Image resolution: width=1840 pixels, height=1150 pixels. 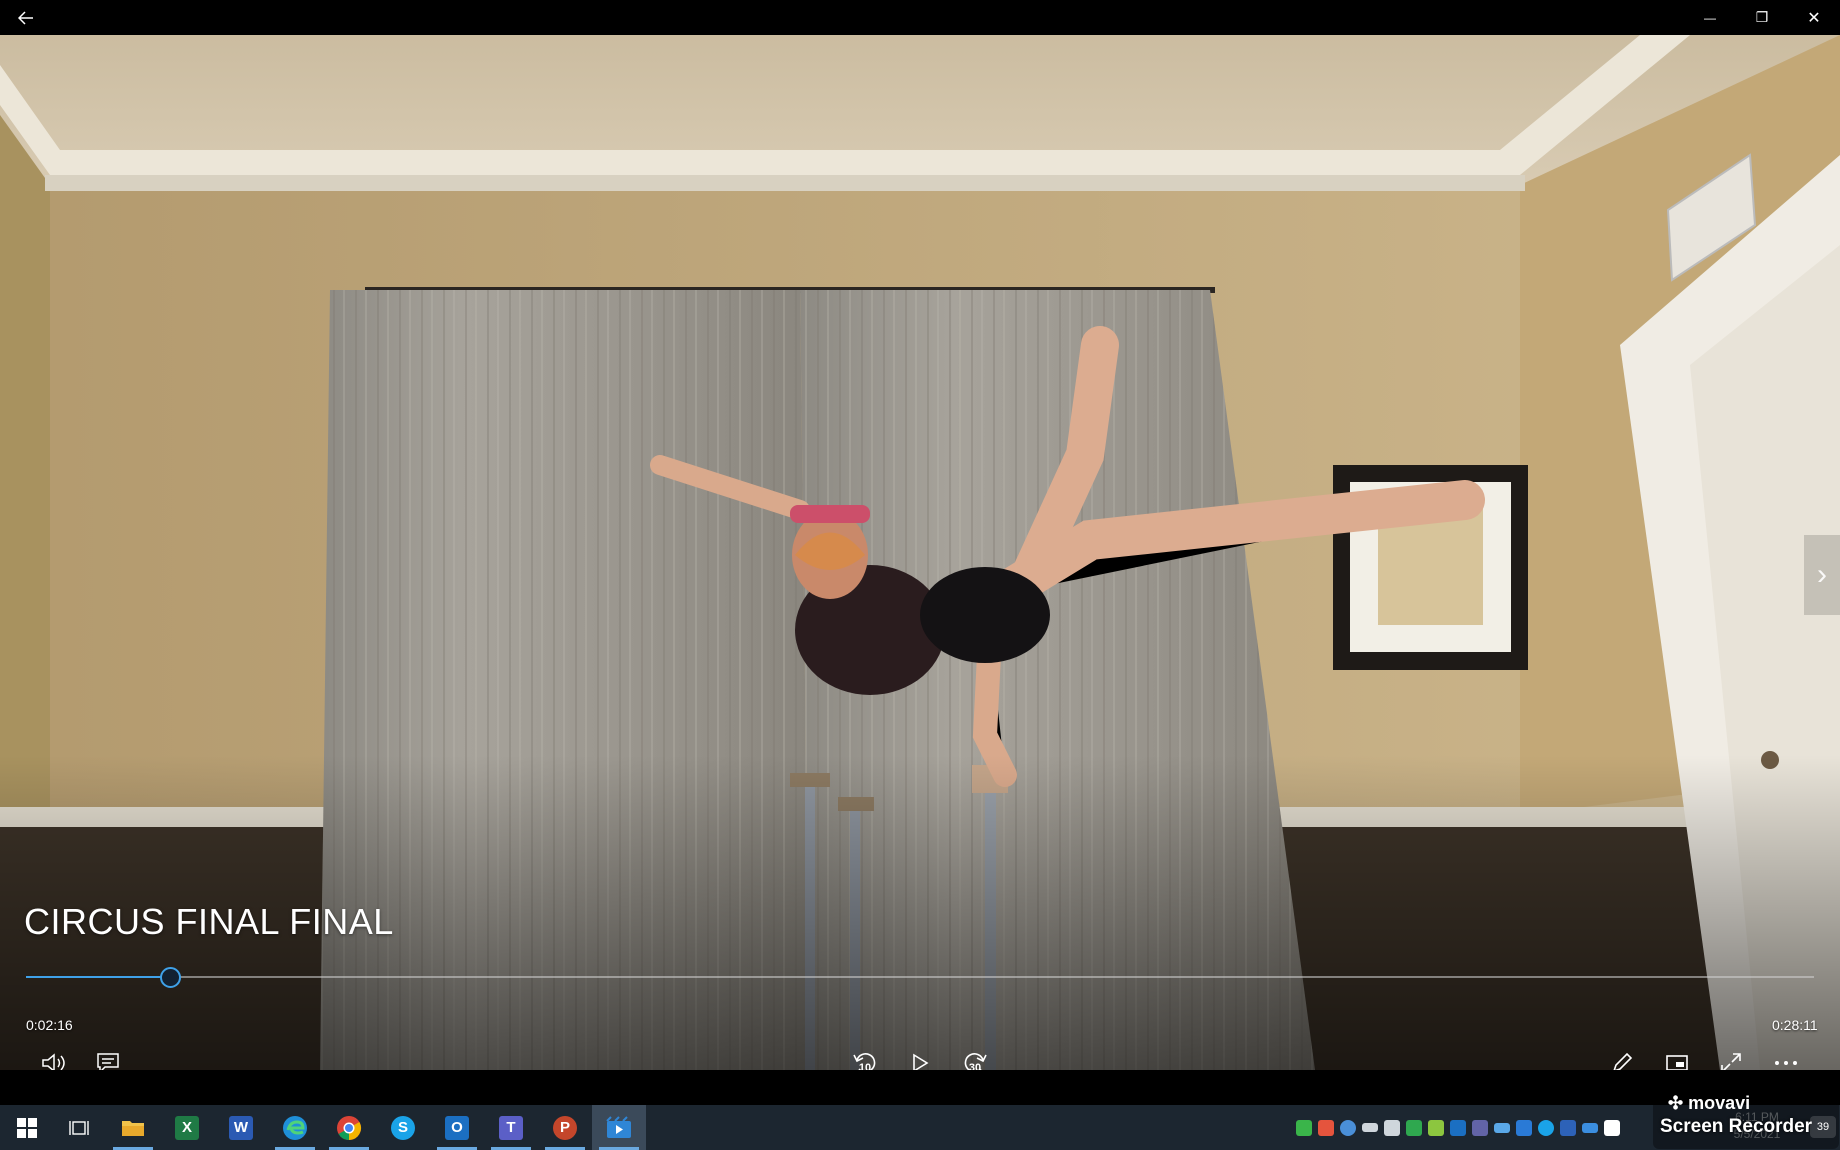 What do you see at coordinates (1392, 1127) in the screenshot?
I see `speaker-tray-icon` at bounding box center [1392, 1127].